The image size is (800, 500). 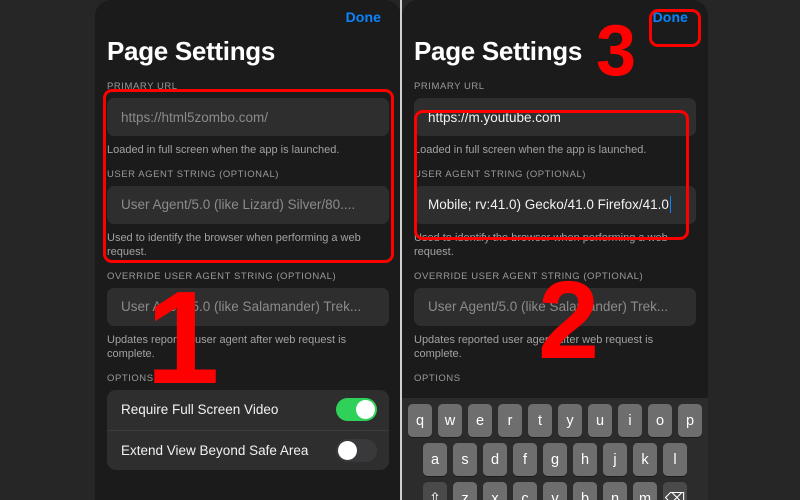 I want to click on key-d: d, so click(x=495, y=459).